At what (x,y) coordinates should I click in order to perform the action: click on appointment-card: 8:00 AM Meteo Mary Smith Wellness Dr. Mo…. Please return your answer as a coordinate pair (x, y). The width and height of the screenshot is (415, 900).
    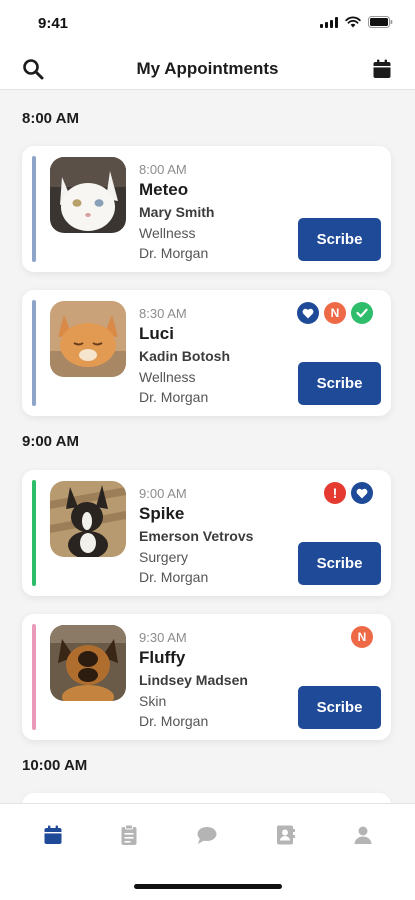
    Looking at the image, I should click on (206, 209).